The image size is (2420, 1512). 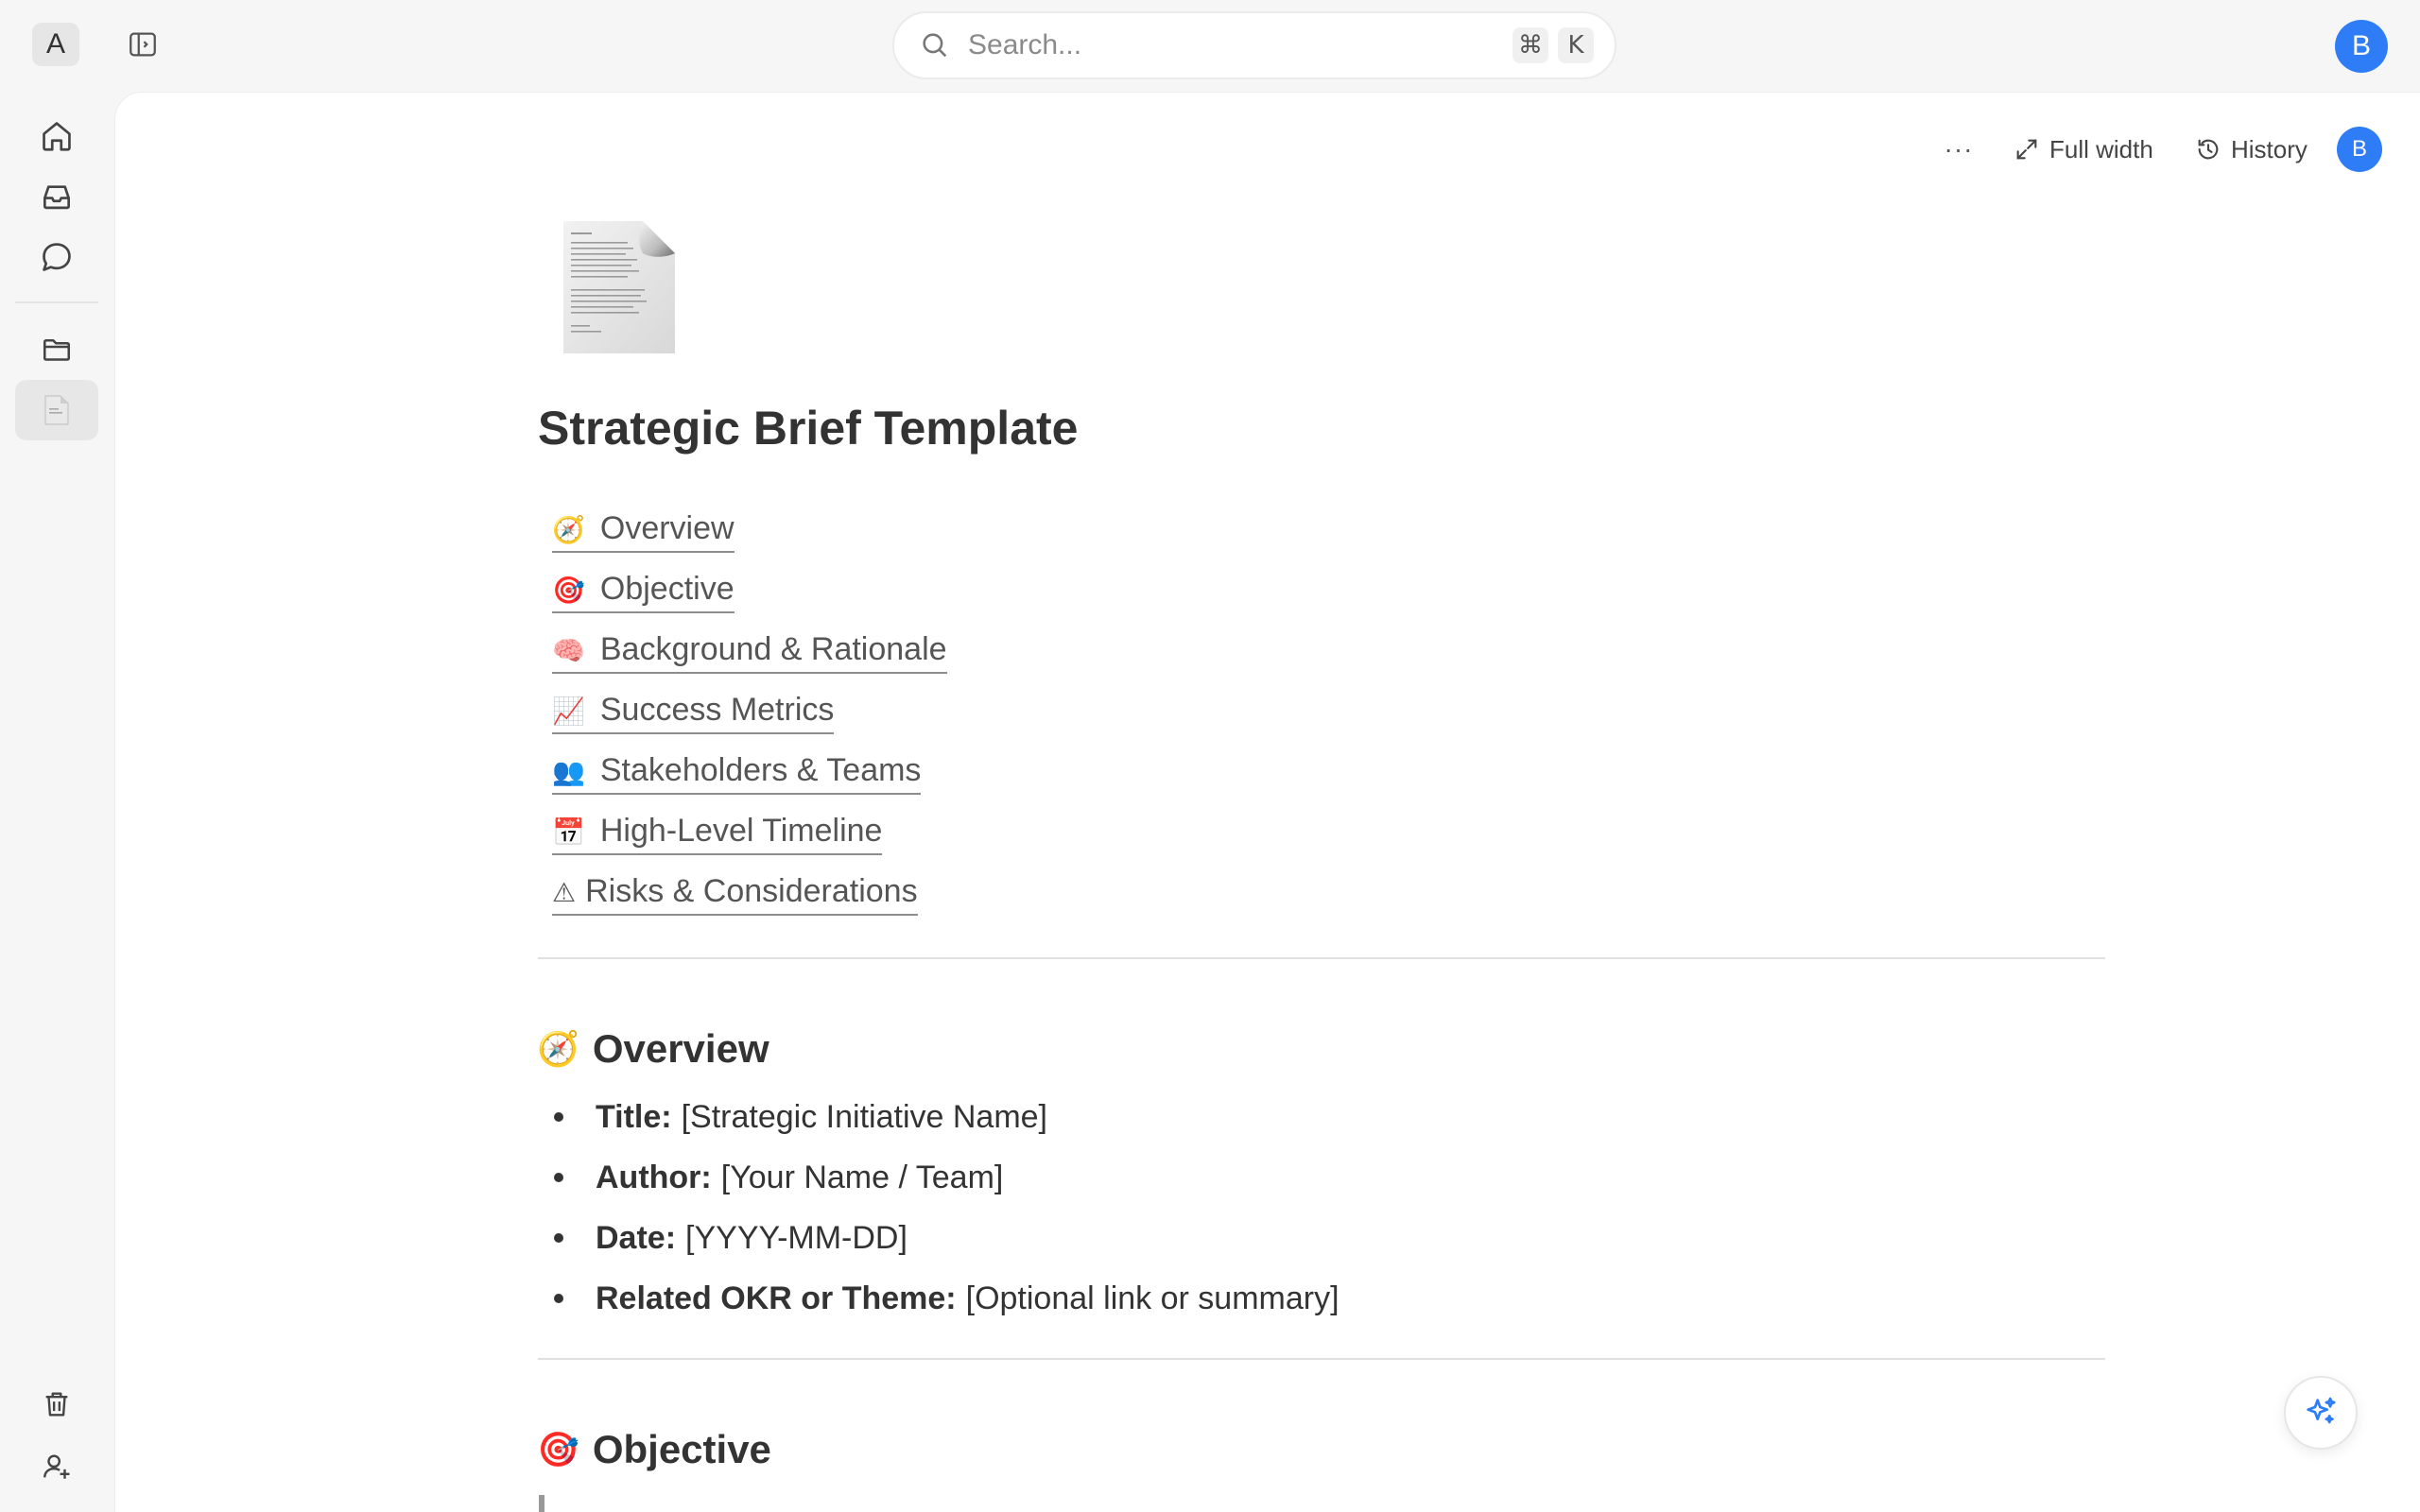 I want to click on people-icon: 👥, so click(x=568, y=771).